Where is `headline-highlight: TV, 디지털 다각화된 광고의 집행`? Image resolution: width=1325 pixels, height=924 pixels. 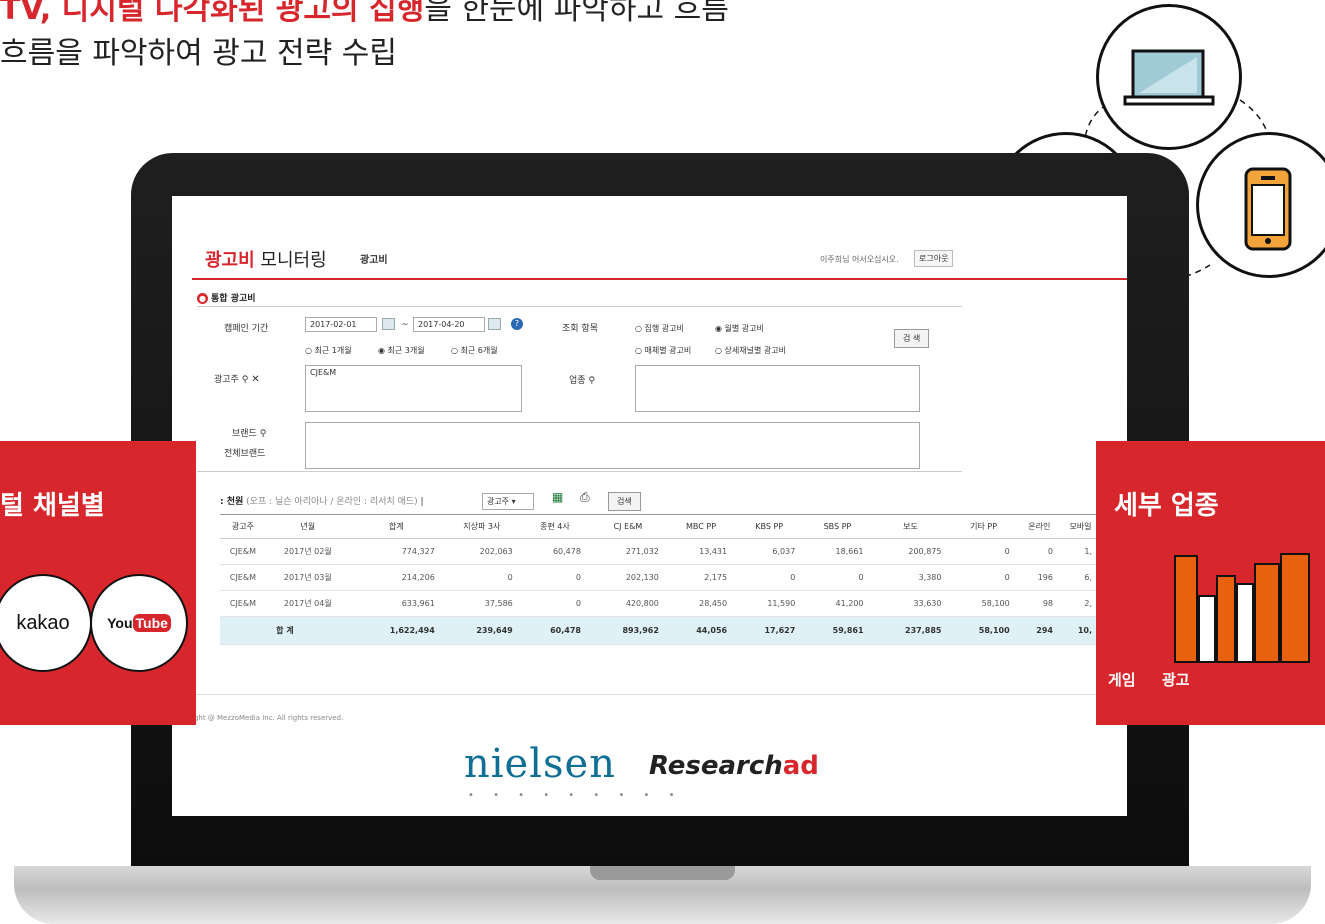
headline-highlight: TV, 디지털 다각화된 광고의 집행 is located at coordinates (212, 13).